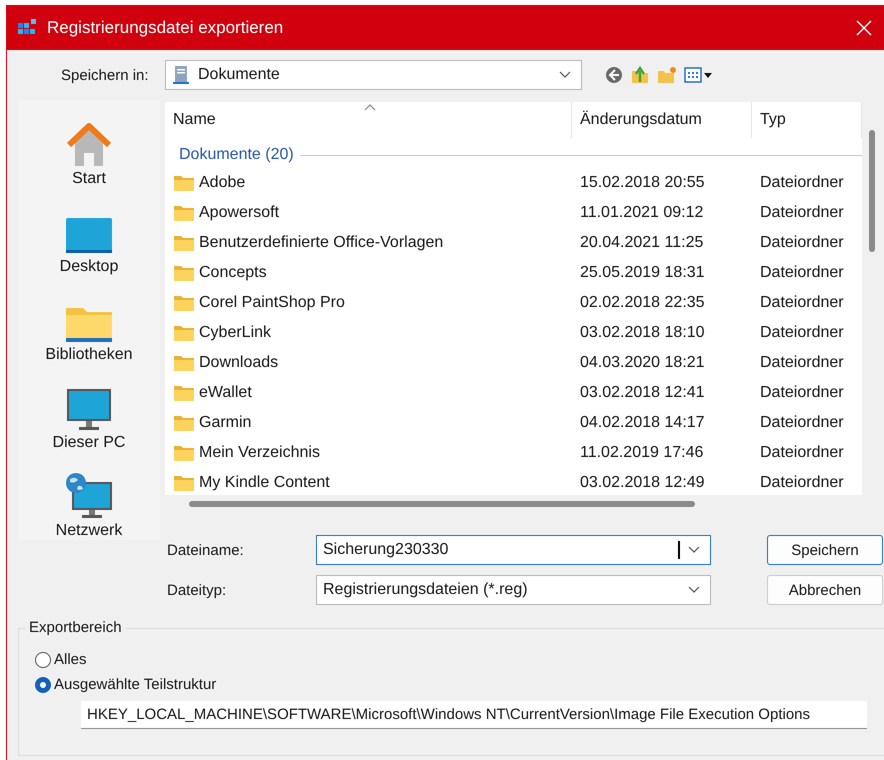 This screenshot has height=760, width=884. I want to click on monitor-icon, so click(89, 410).